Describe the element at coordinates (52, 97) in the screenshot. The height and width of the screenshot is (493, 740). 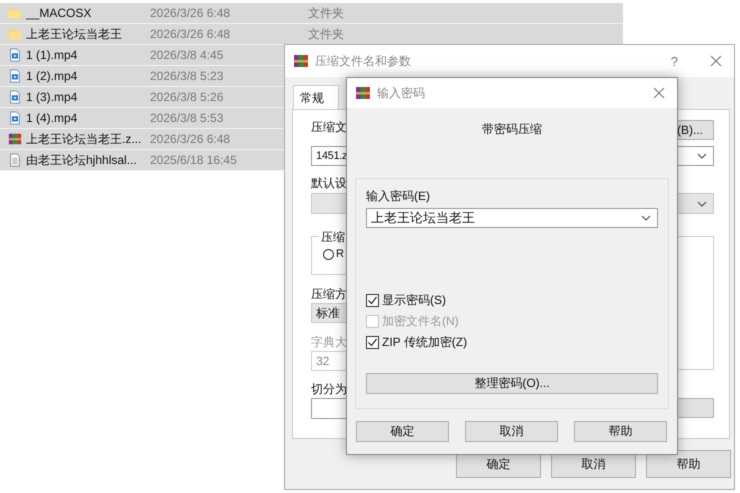
I see `file-name: 1 (3).mp4` at that location.